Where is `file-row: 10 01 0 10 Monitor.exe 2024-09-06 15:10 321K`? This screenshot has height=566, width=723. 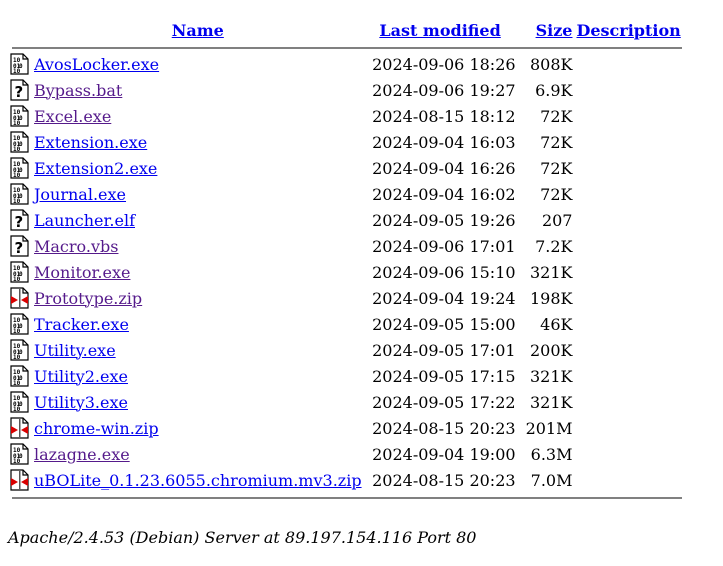
file-row: 10 01 0 10 Monitor.exe 2024-09-06 15:10 321K is located at coordinates (346, 272).